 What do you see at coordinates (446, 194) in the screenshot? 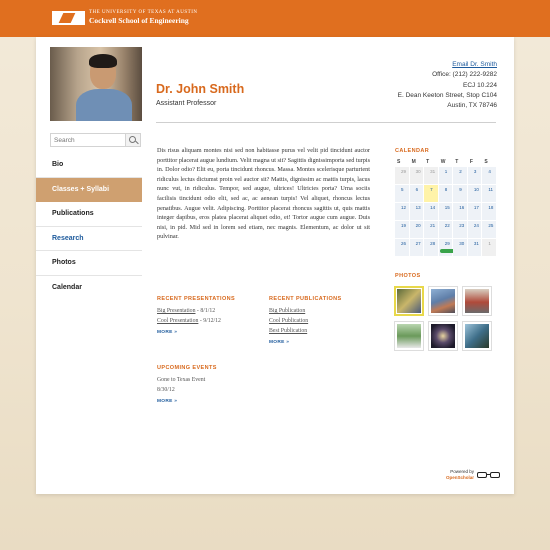
I see `calendar-day: 8` at bounding box center [446, 194].